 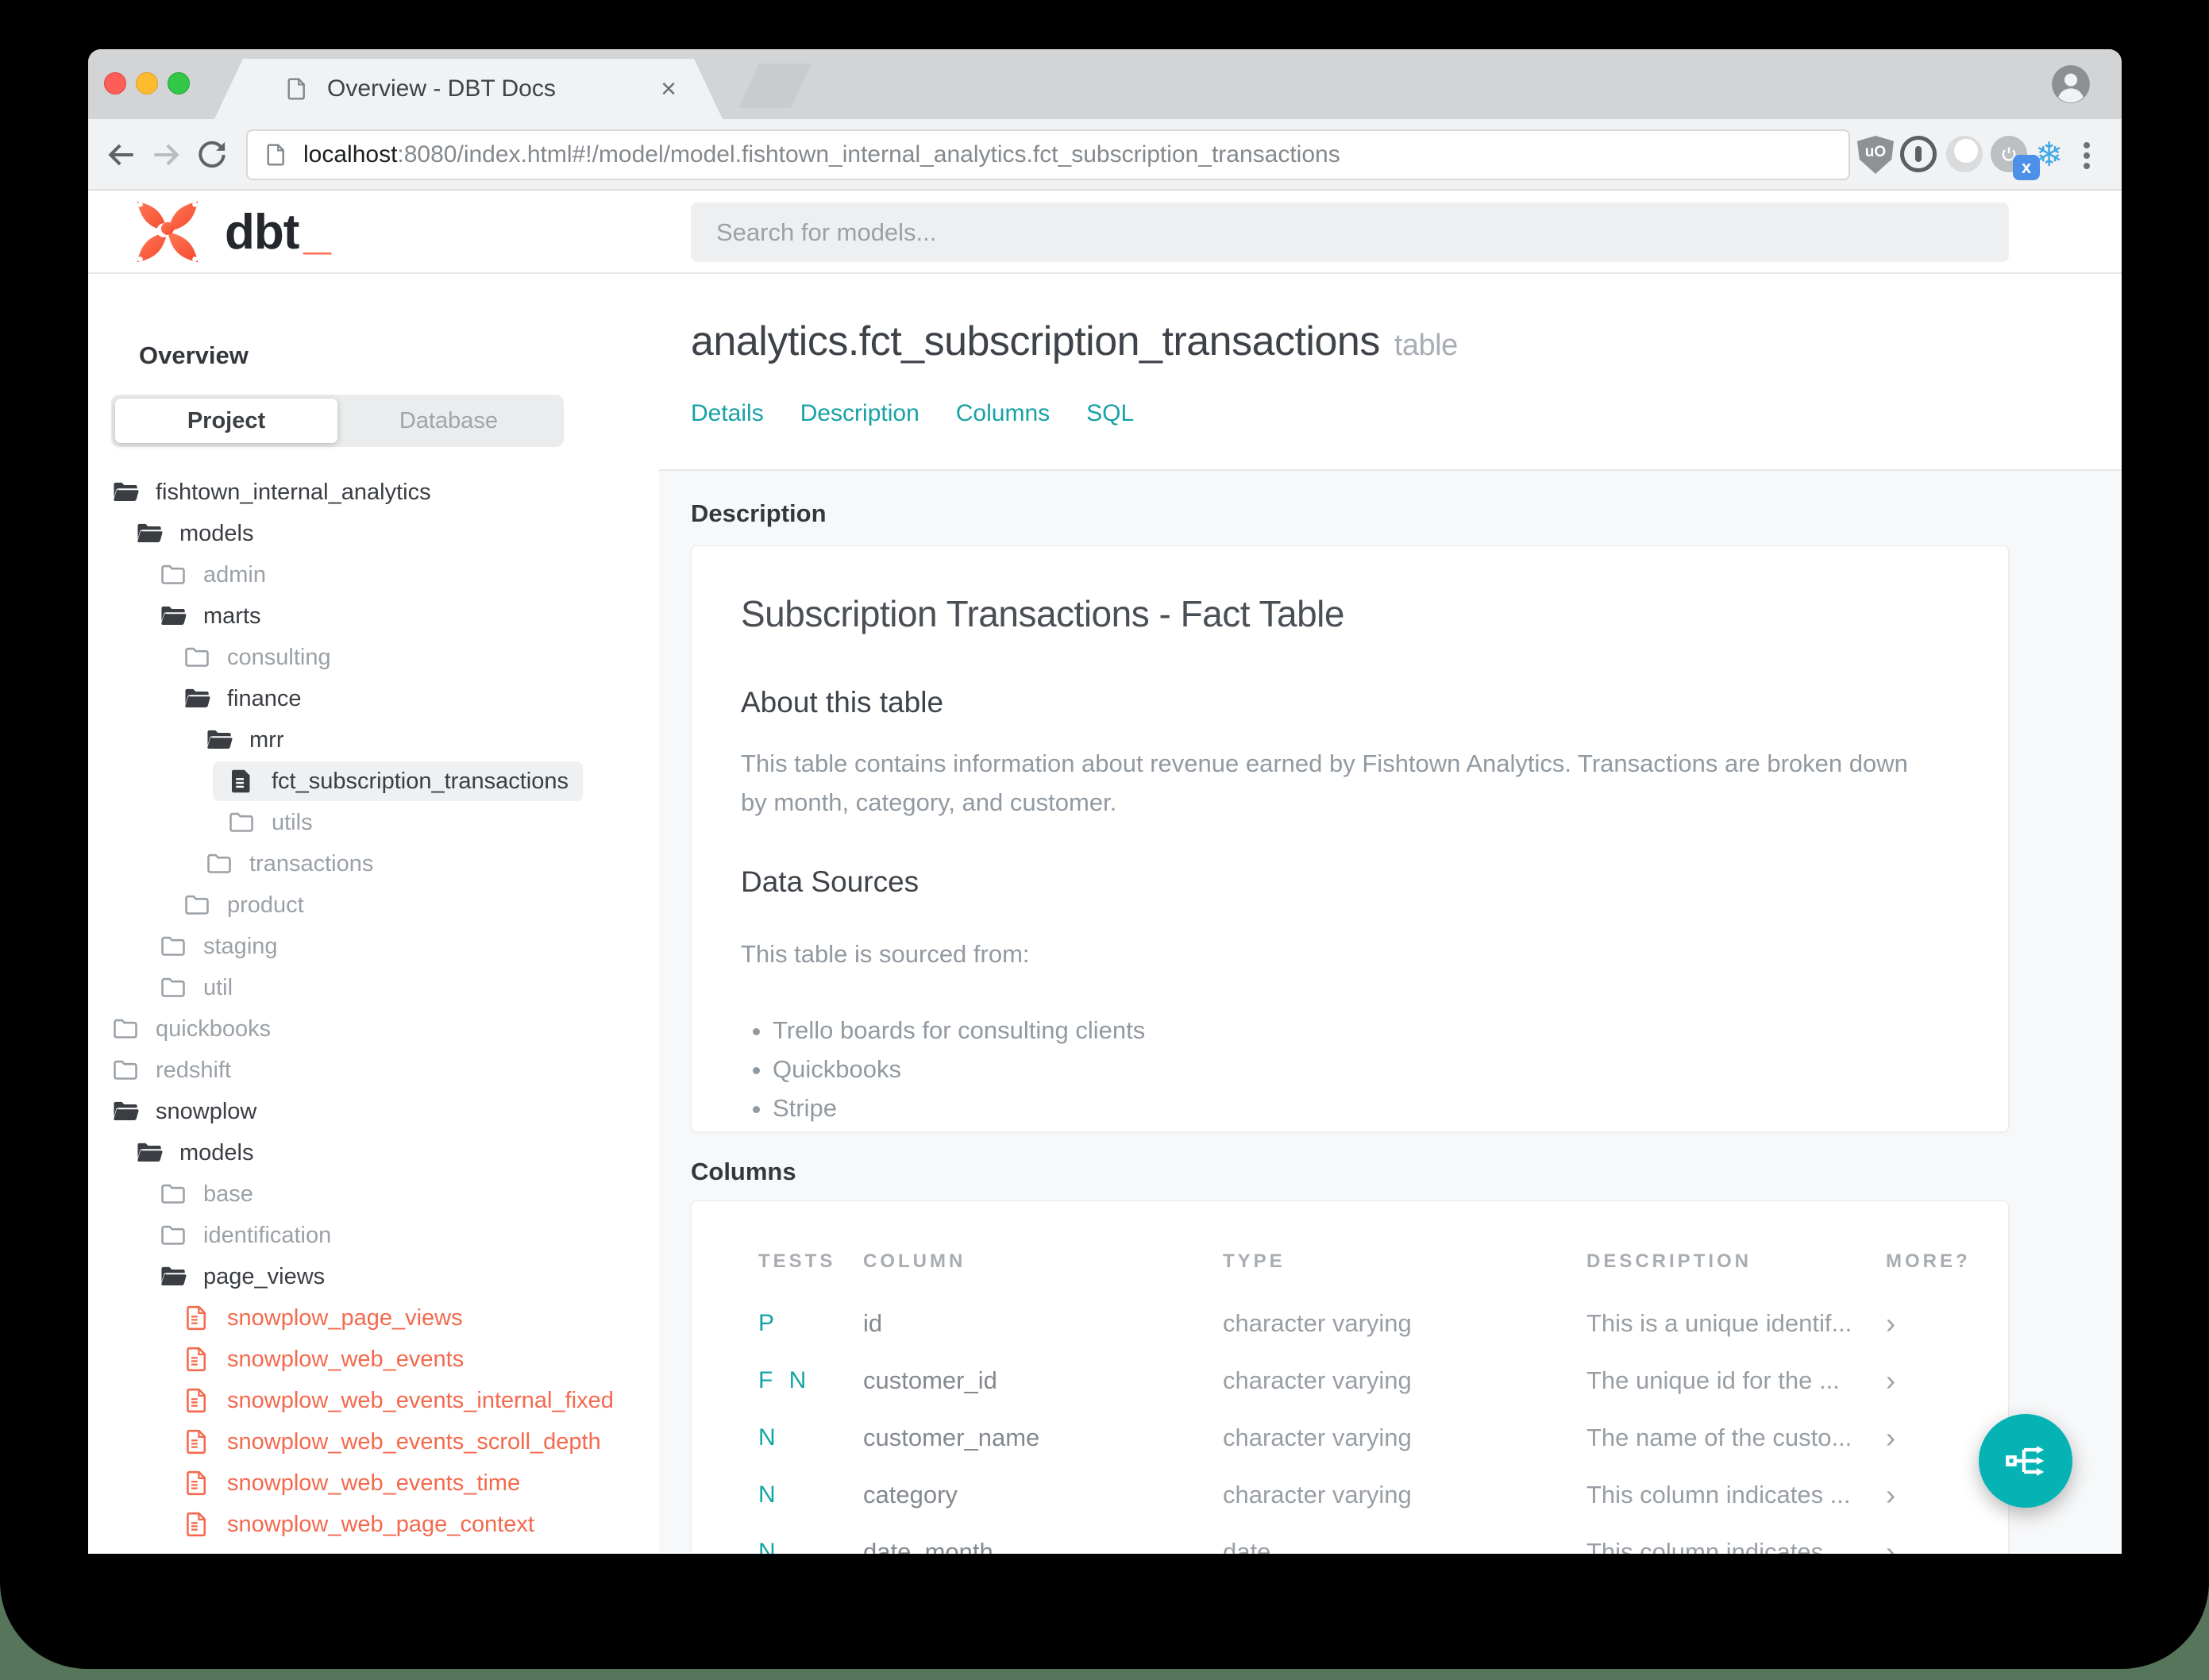 What do you see at coordinates (374, 1359) in the screenshot?
I see `tree-item-snowplow-web-events: snowplow_web_events` at bounding box center [374, 1359].